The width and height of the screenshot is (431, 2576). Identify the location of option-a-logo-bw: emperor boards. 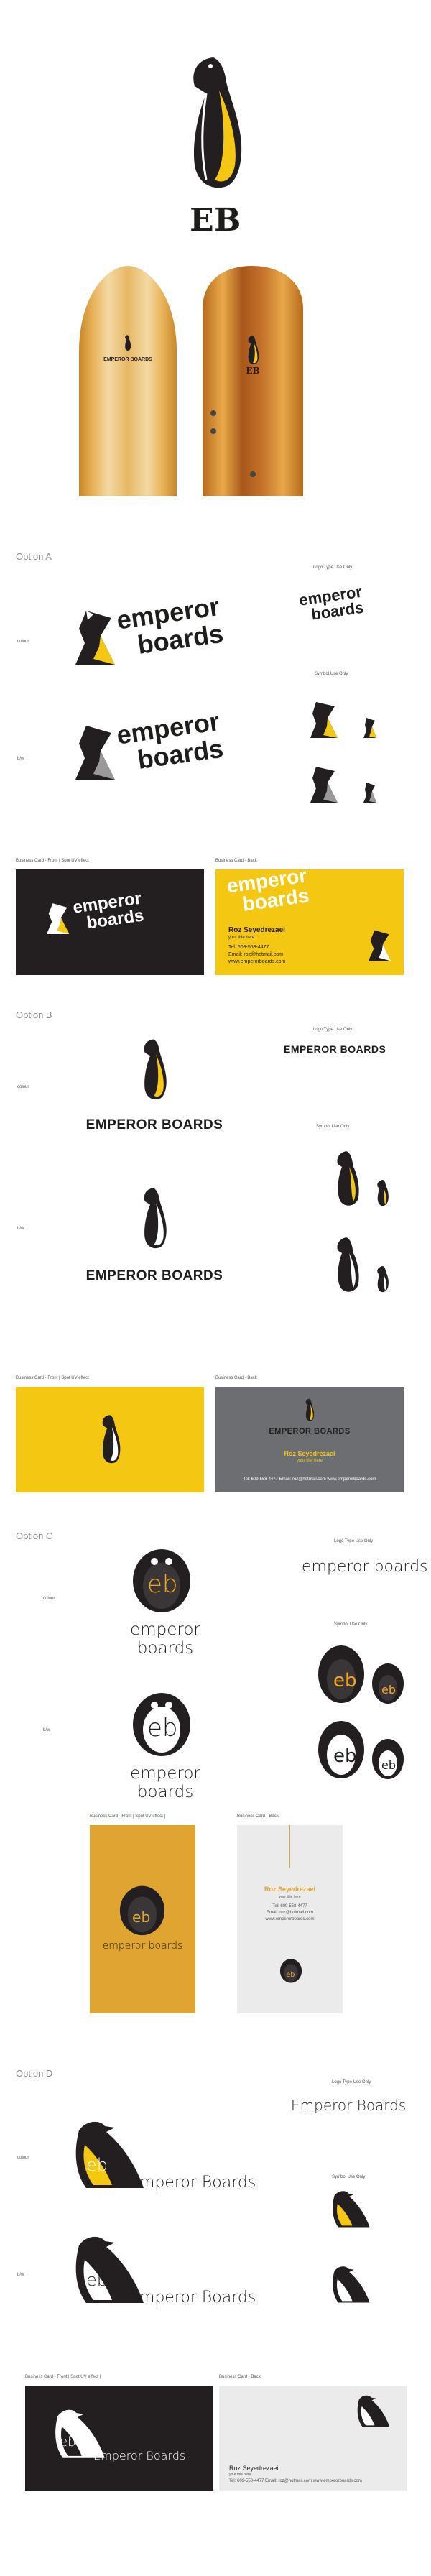
(158, 750).